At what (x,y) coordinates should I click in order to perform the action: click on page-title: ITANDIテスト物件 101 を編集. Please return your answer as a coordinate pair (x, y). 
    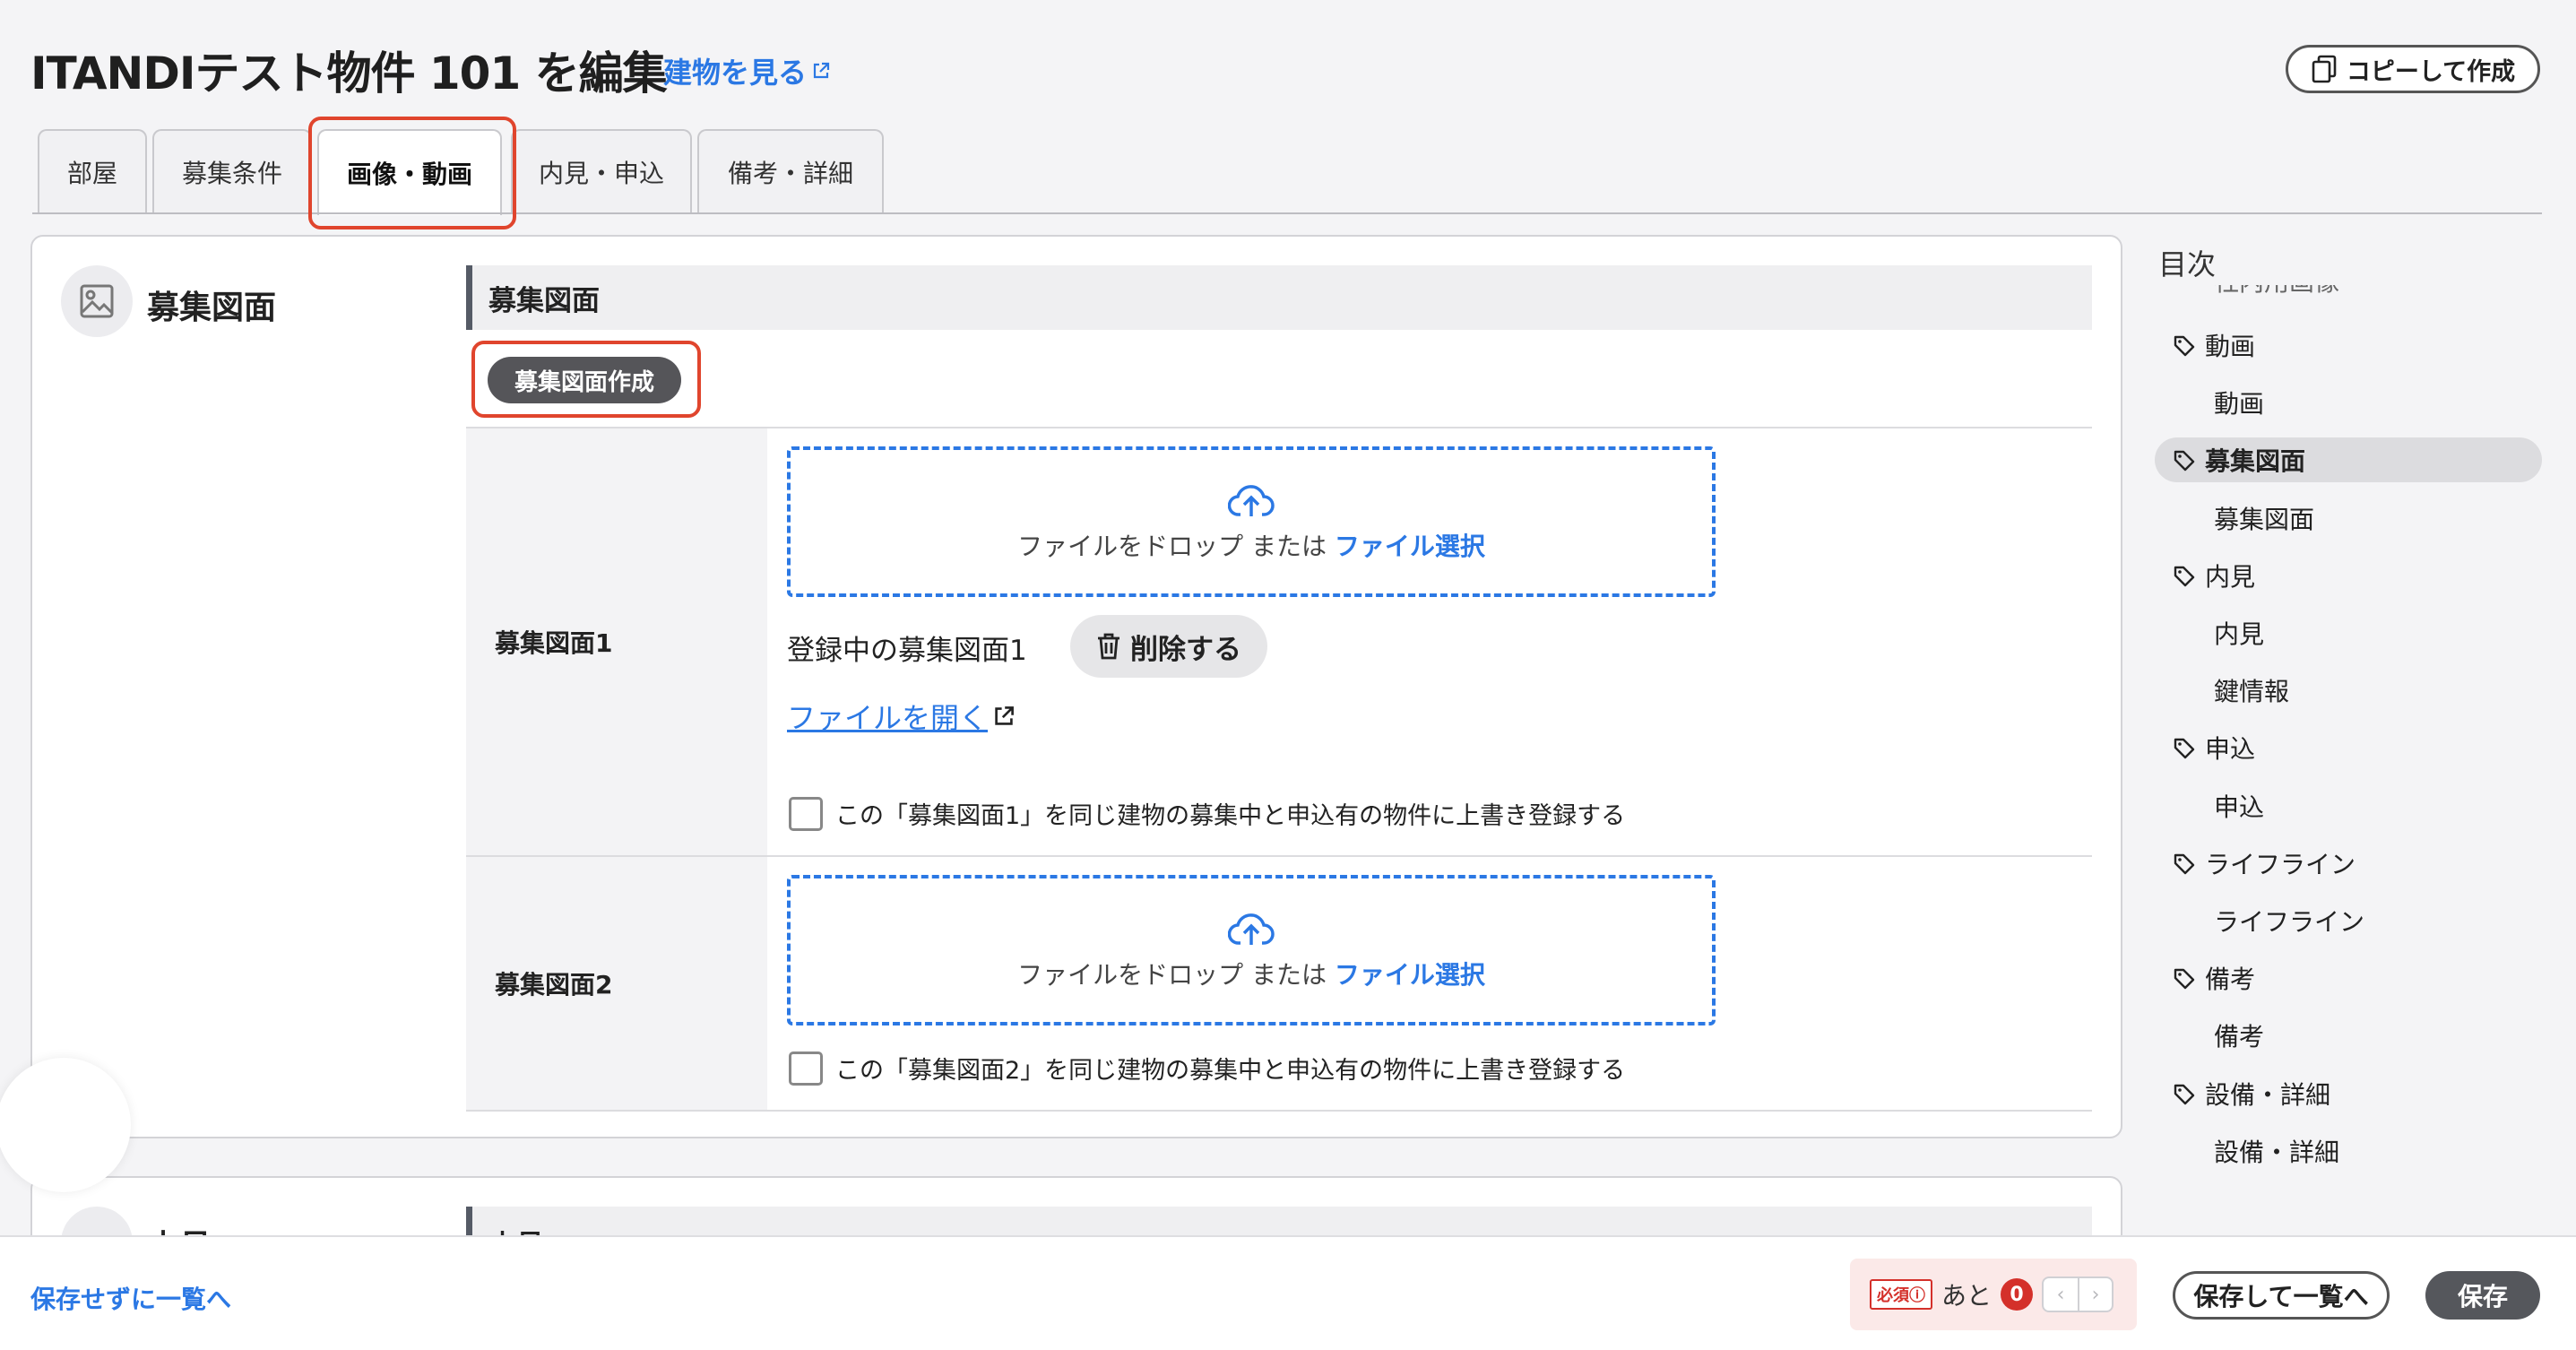
    Looking at the image, I should click on (349, 74).